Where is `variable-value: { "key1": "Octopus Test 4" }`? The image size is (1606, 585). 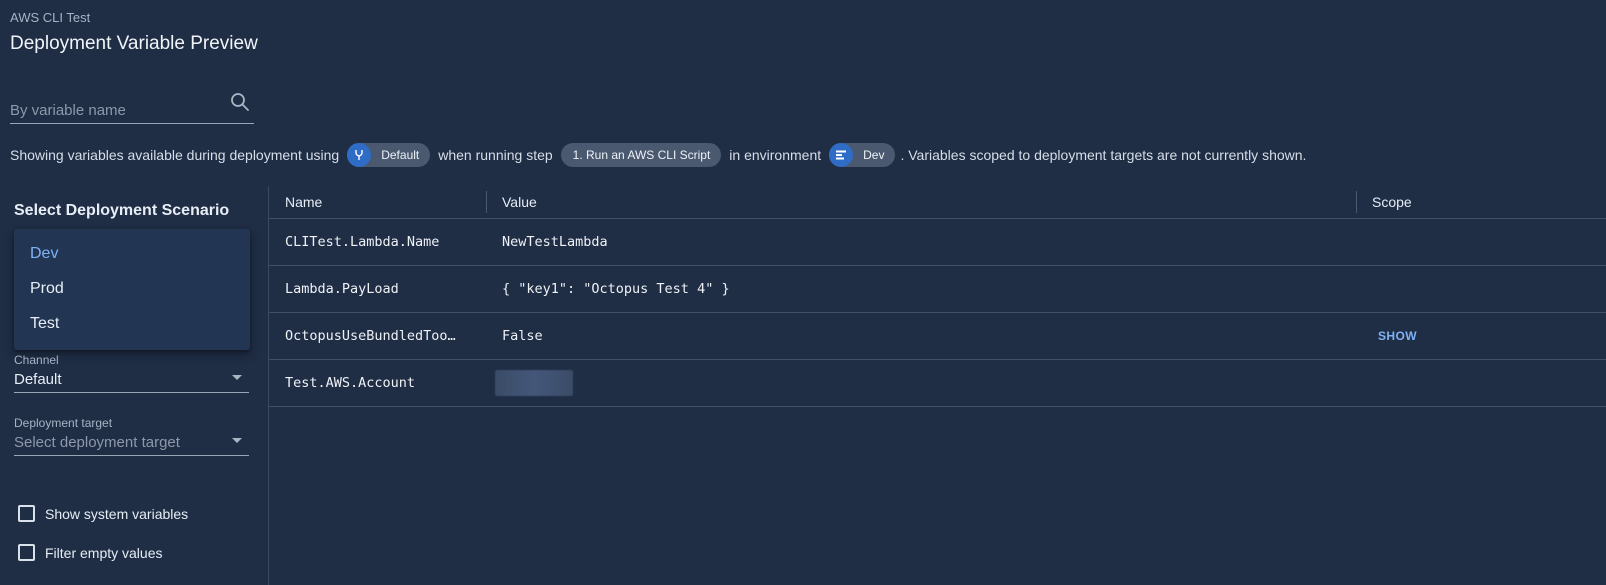 variable-value: { "key1": "Octopus Test 4" } is located at coordinates (616, 289).